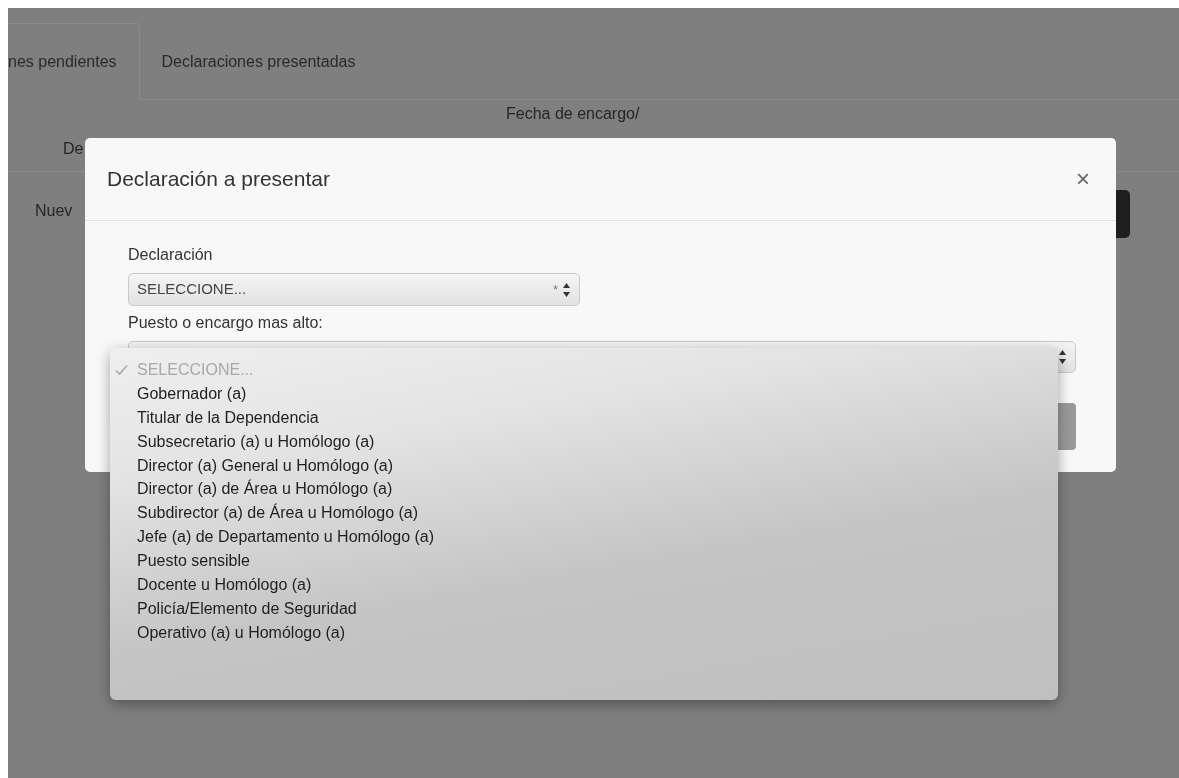 This screenshot has height=778, width=1179. Describe the element at coordinates (171, 255) in the screenshot. I see `field-label: Declaración` at that location.